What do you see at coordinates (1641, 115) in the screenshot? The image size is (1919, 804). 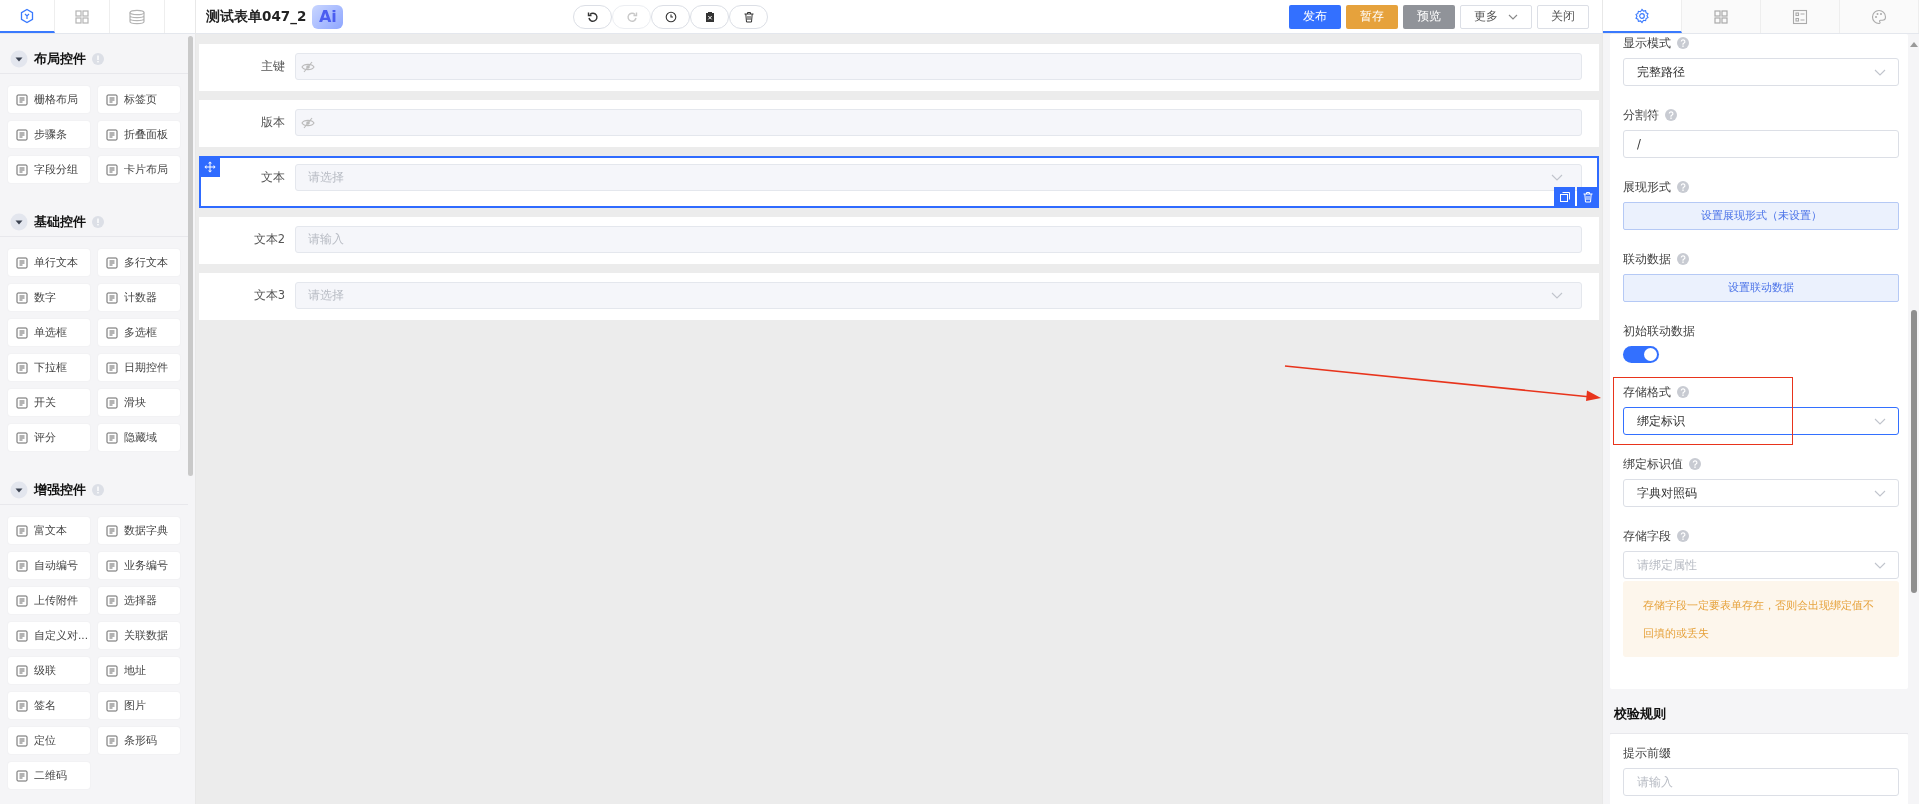 I see `property-label: 分割符` at bounding box center [1641, 115].